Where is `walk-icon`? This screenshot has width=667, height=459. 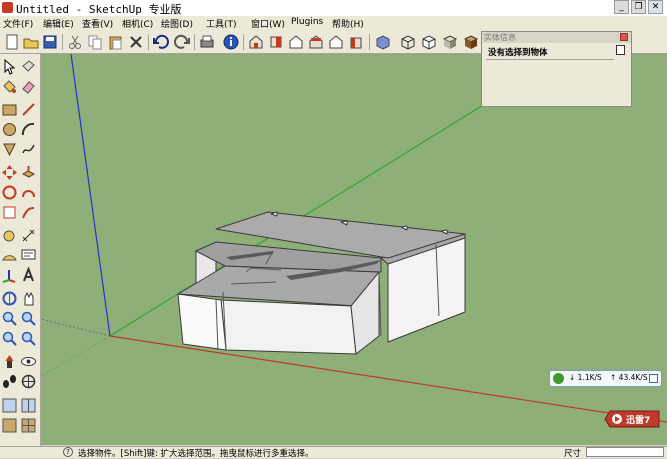 walk-icon is located at coordinates (9, 381).